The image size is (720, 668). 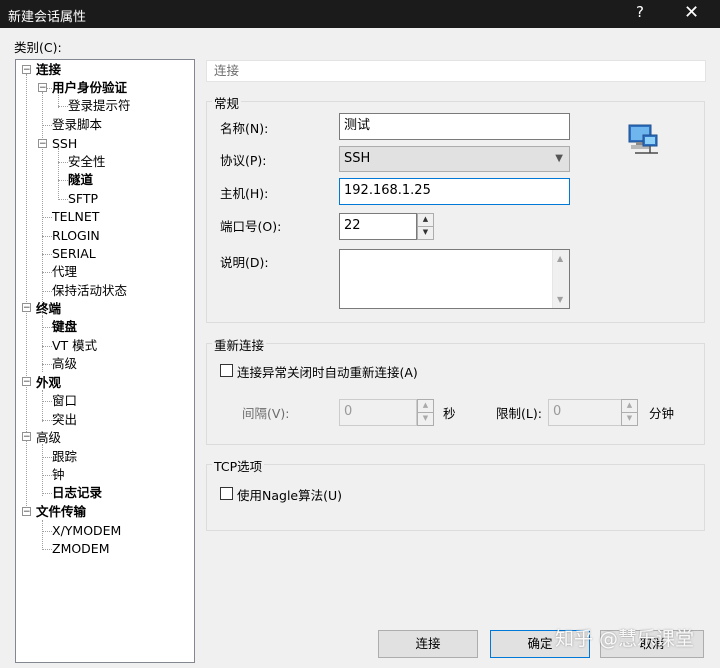 I want to click on watermark: 知乎 @慧乐课堂, so click(x=625, y=639).